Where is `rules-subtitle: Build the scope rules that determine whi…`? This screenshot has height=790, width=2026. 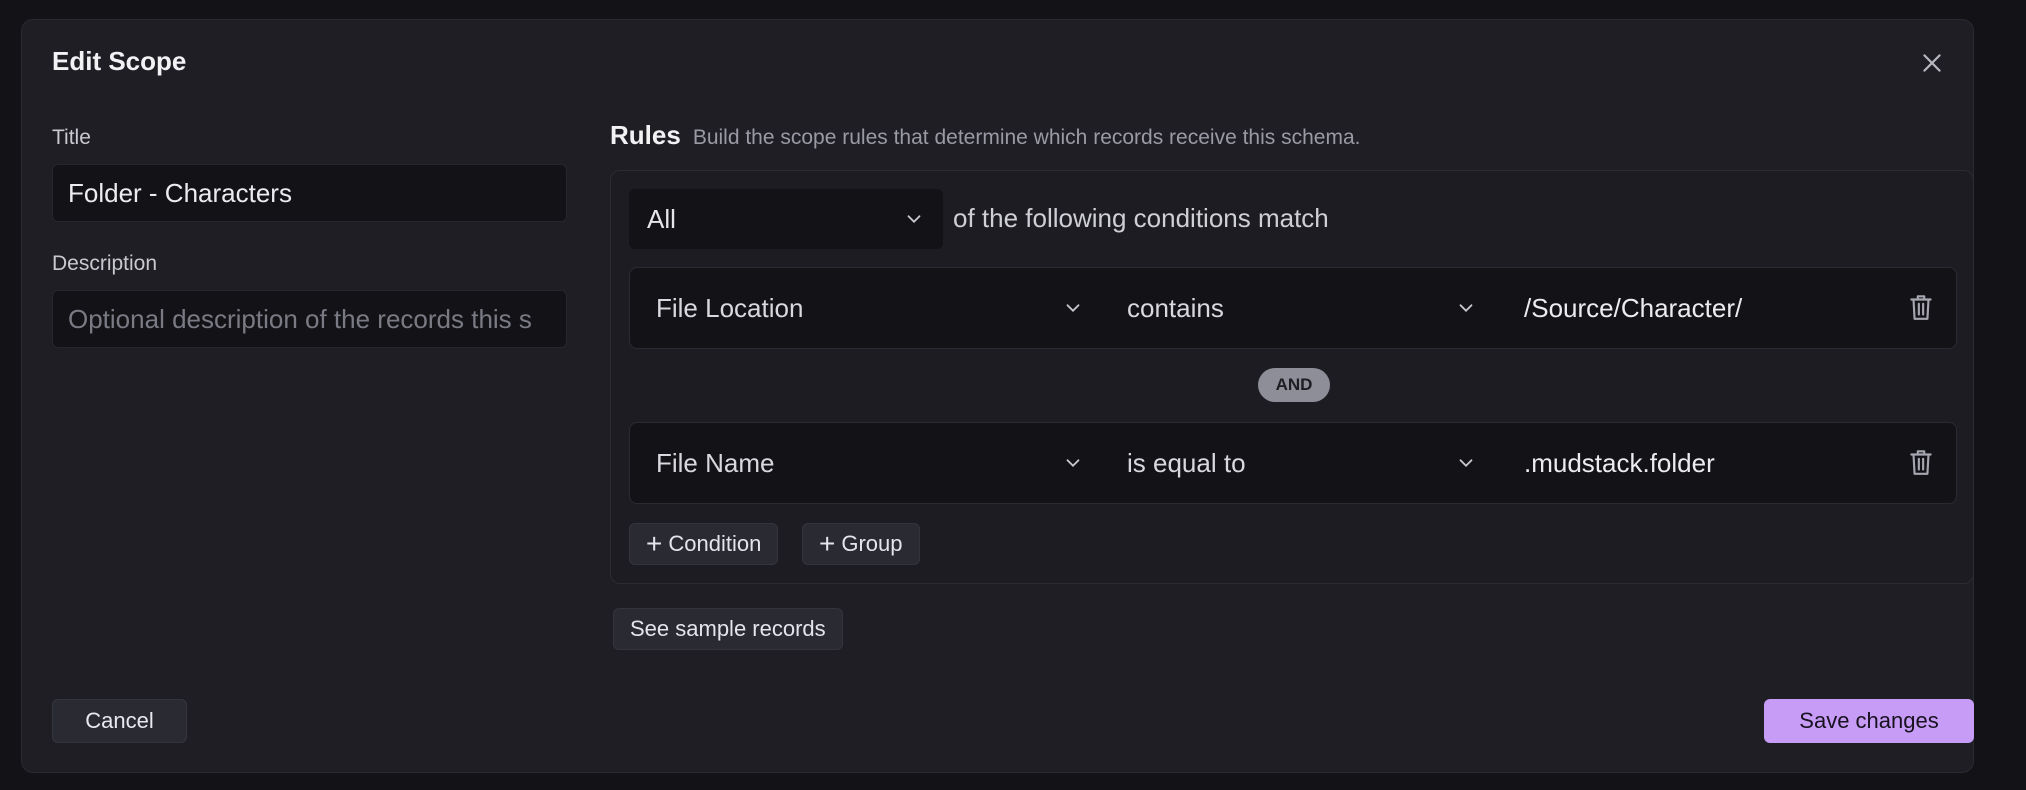 rules-subtitle: Build the scope rules that determine whi… is located at coordinates (1026, 137).